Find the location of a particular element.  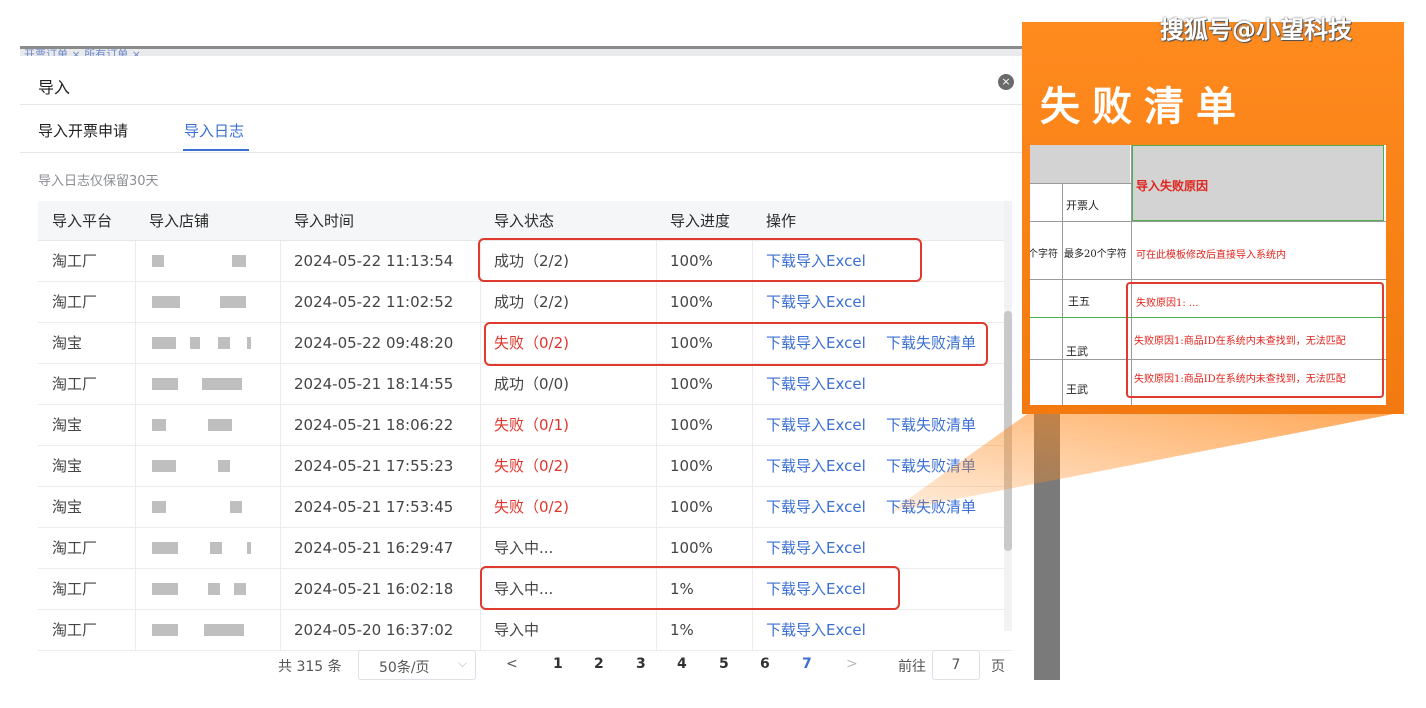

page-2: 2 is located at coordinates (599, 664).